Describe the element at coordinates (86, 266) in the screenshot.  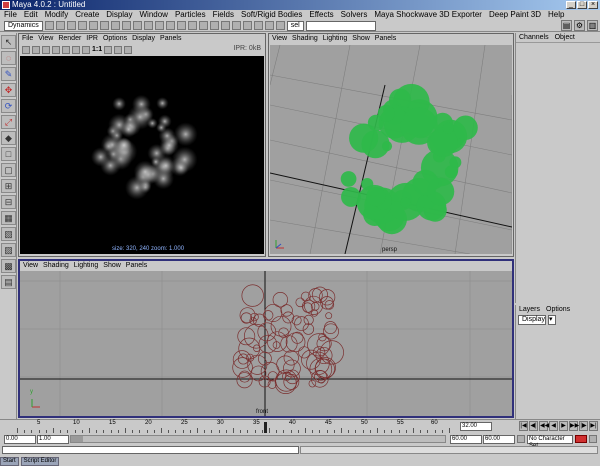
I see `front-menu-lighting: Lighting` at that location.